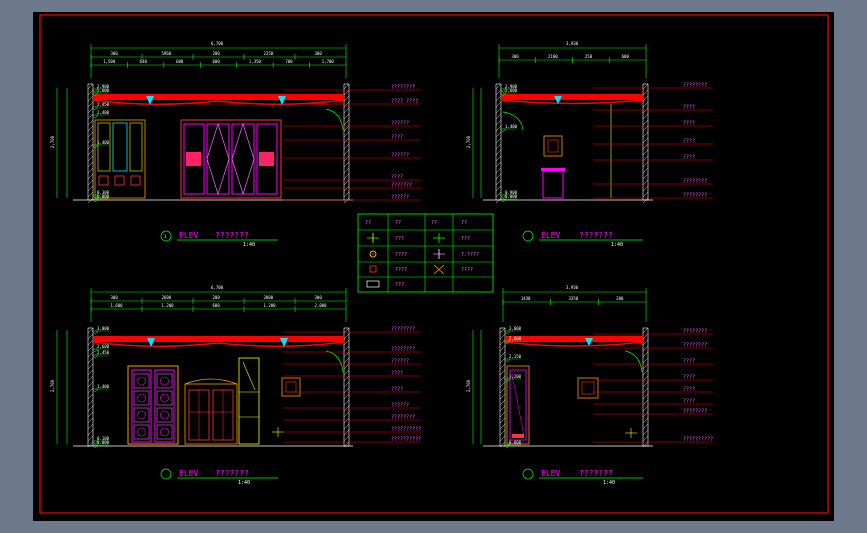 This screenshot has height=533, width=867. What do you see at coordinates (439, 254) in the screenshot?
I see `downlight-icon` at bounding box center [439, 254].